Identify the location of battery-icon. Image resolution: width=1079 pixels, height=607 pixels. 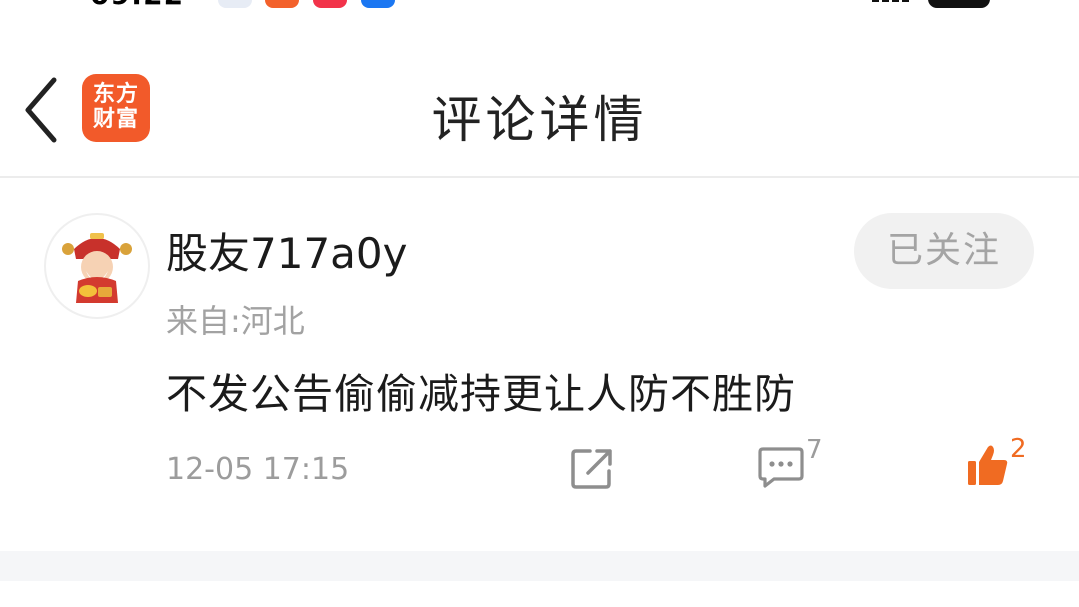
(959, 4).